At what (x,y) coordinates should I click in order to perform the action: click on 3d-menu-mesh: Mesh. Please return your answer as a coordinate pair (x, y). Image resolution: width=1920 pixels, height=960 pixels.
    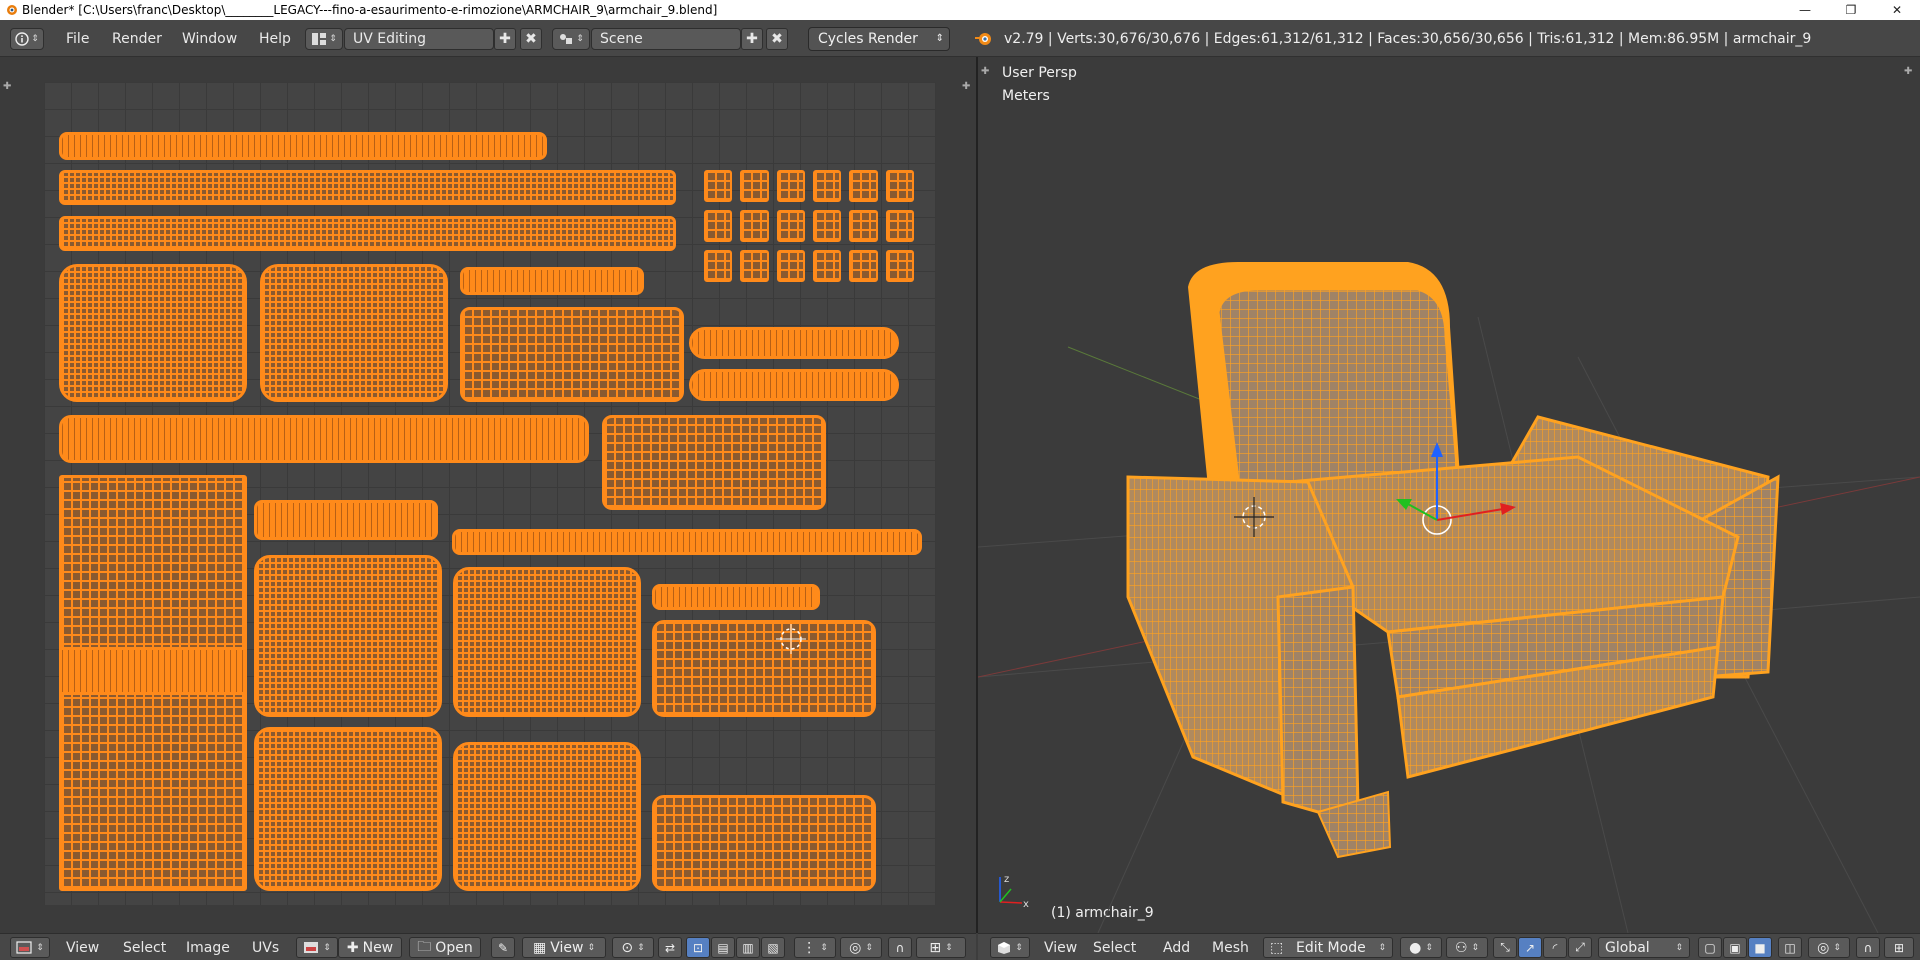
    Looking at the image, I should click on (1230, 948).